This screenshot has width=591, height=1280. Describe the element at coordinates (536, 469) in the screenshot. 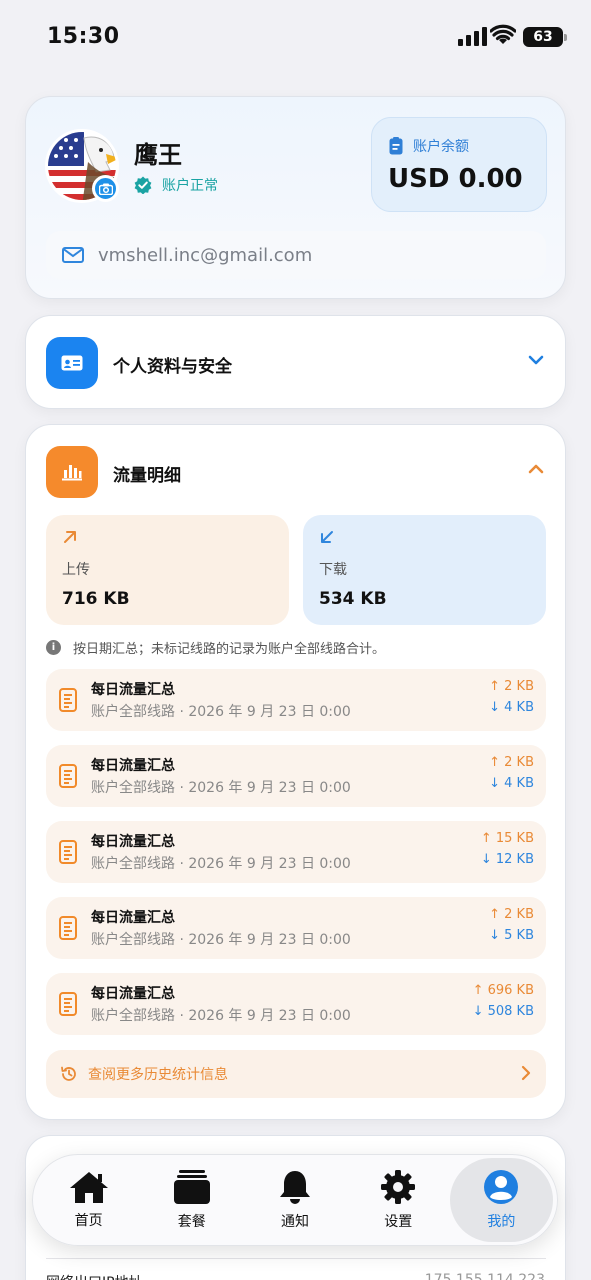

I see `chevron-up-icon` at that location.